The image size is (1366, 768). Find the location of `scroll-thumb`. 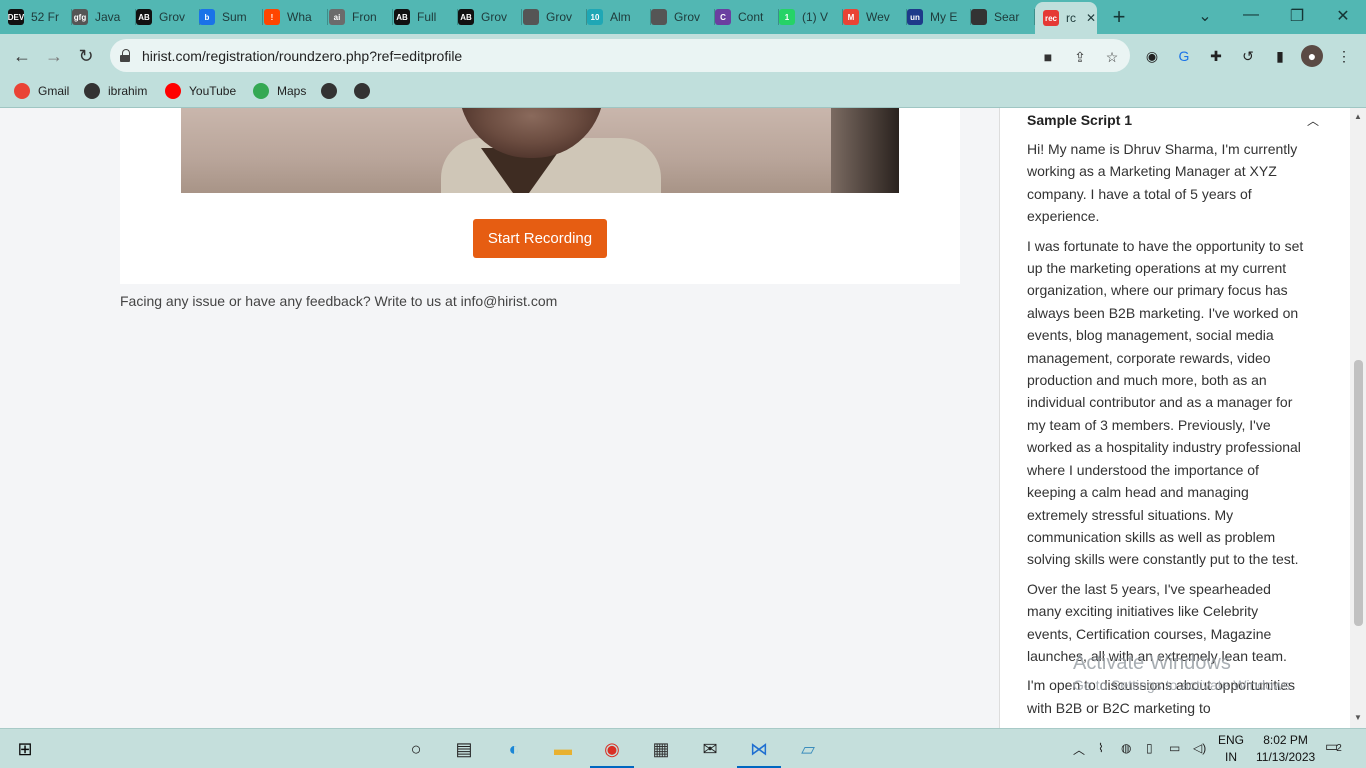

scroll-thumb is located at coordinates (1358, 493).